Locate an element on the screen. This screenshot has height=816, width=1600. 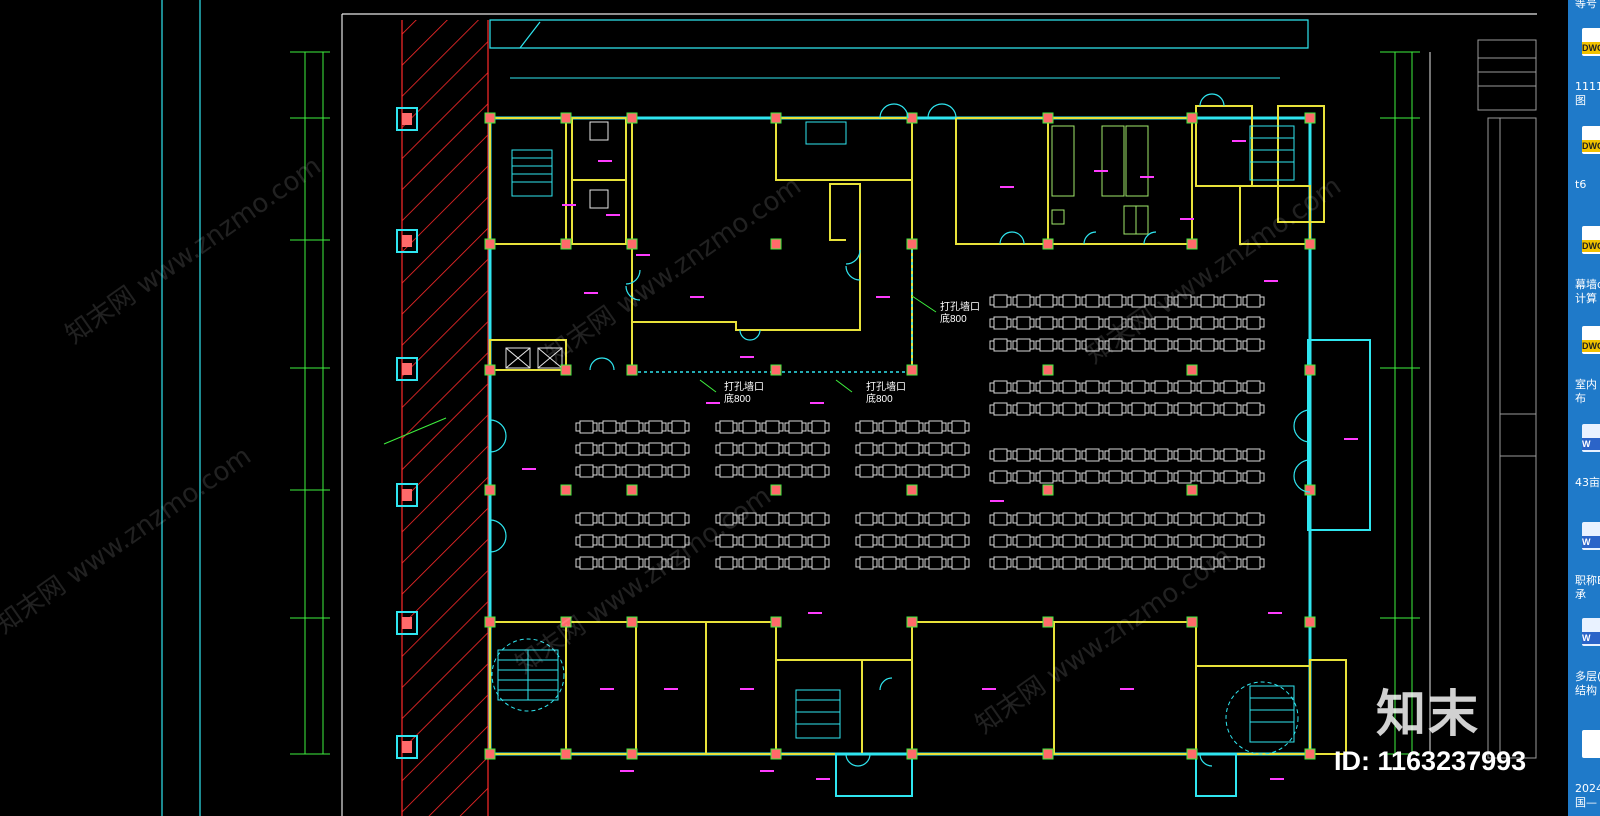
file-type-badge: DWG is located at coordinates (1591, 346).